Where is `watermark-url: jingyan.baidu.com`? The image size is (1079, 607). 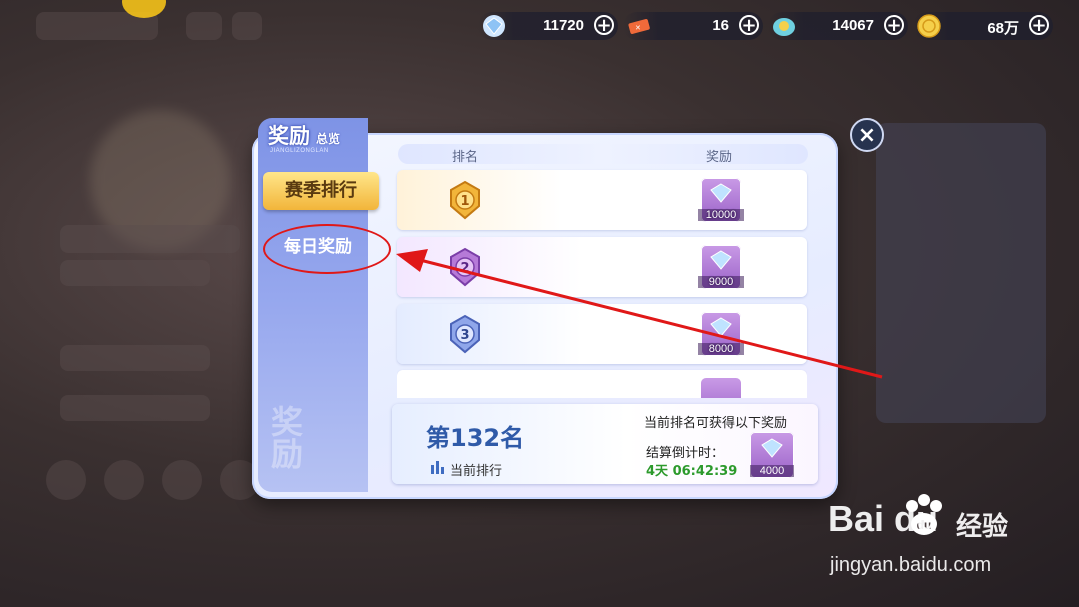 watermark-url: jingyan.baidu.com is located at coordinates (911, 565).